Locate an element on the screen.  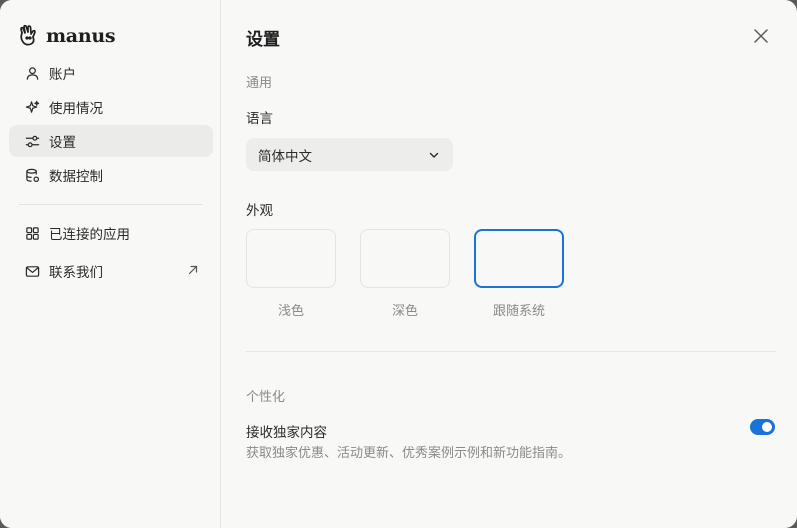
section-divider is located at coordinates (511, 351).